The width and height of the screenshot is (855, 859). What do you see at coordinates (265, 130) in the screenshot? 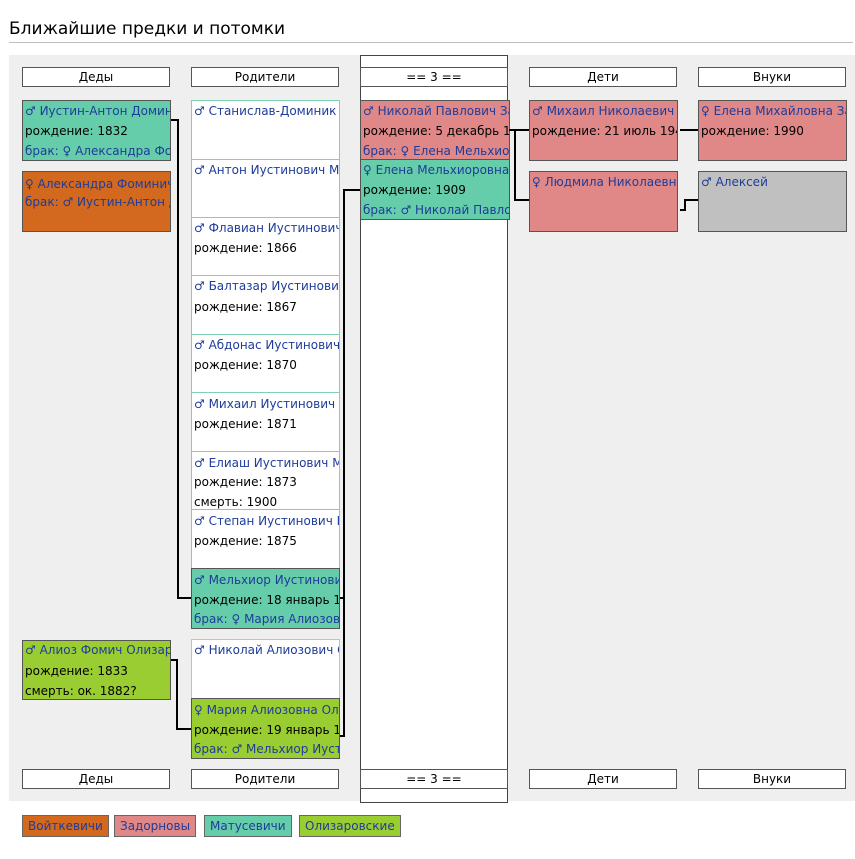
I see `person-card-parent: ♂ Станислав-Доминик И` at bounding box center [265, 130].